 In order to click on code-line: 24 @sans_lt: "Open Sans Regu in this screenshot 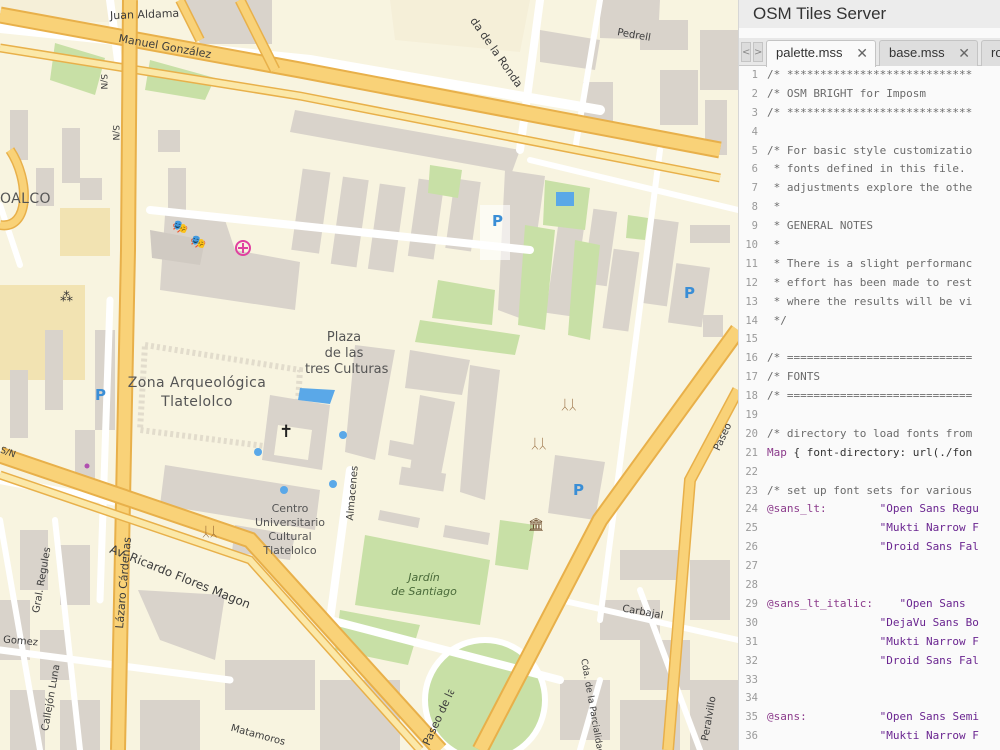, I will do `click(869, 509)`.